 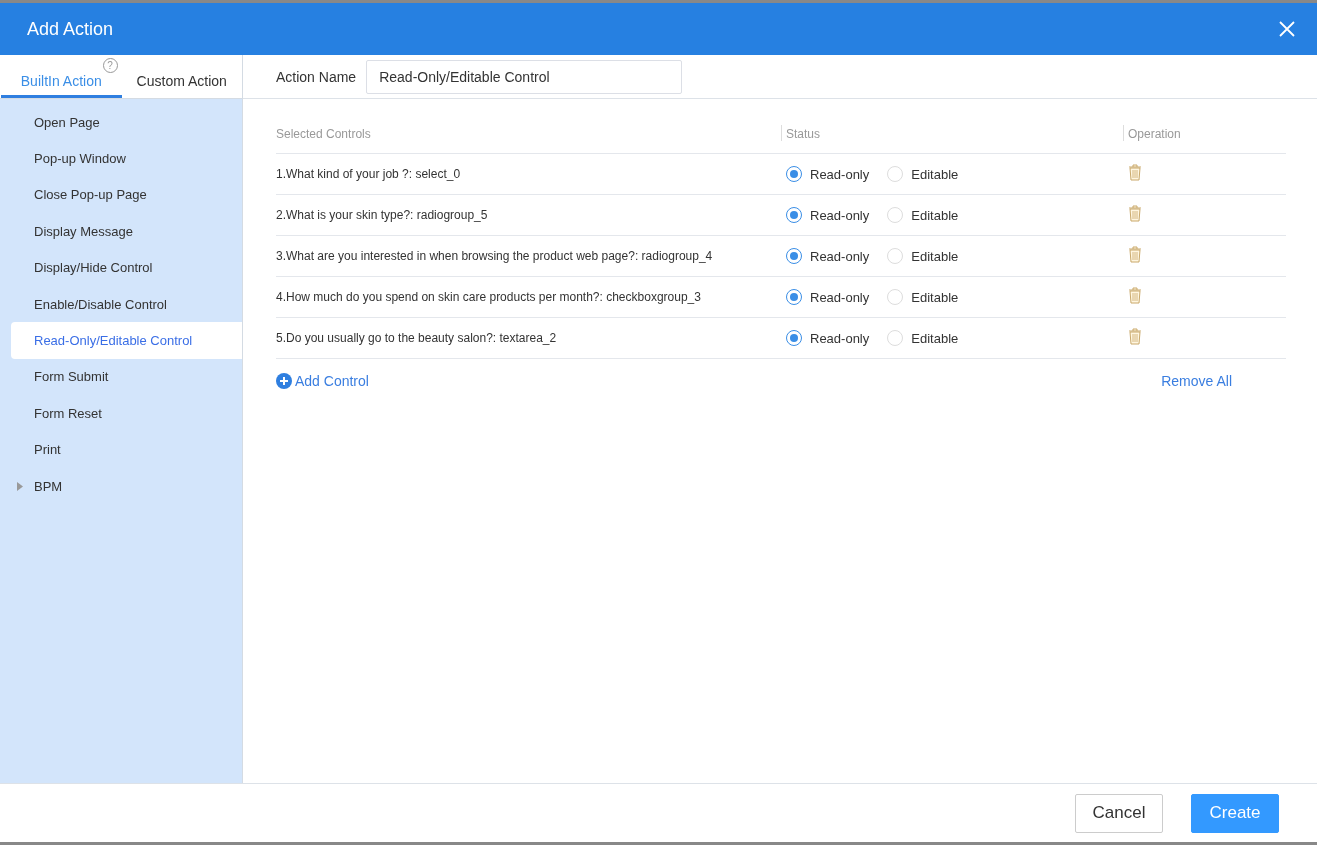 What do you see at coordinates (70, 29) in the screenshot?
I see `window-title: Add Action` at bounding box center [70, 29].